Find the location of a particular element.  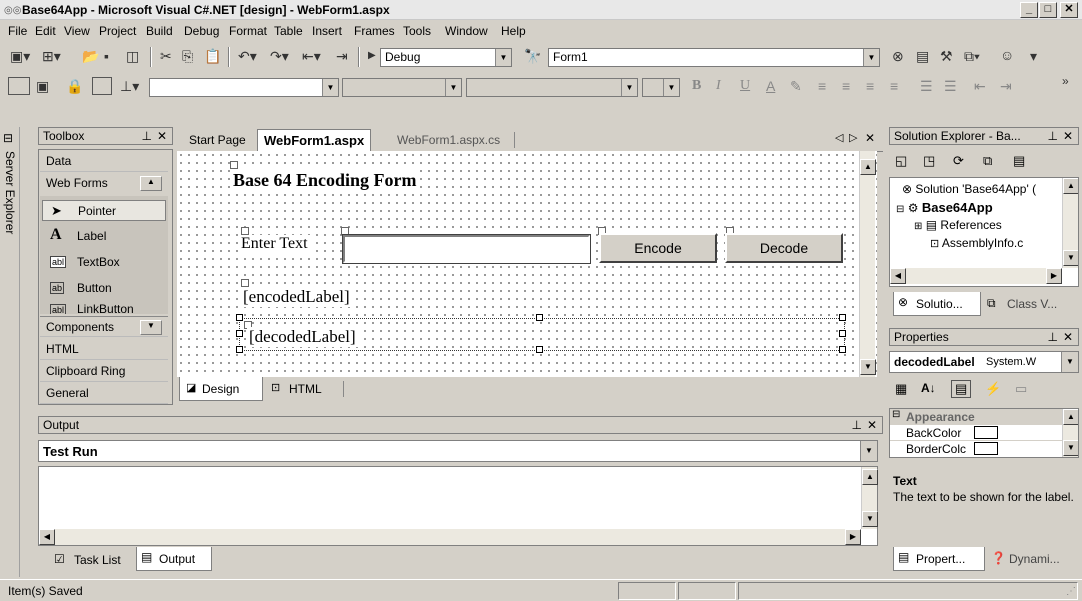

underline-icon: U is located at coordinates (745, 86).